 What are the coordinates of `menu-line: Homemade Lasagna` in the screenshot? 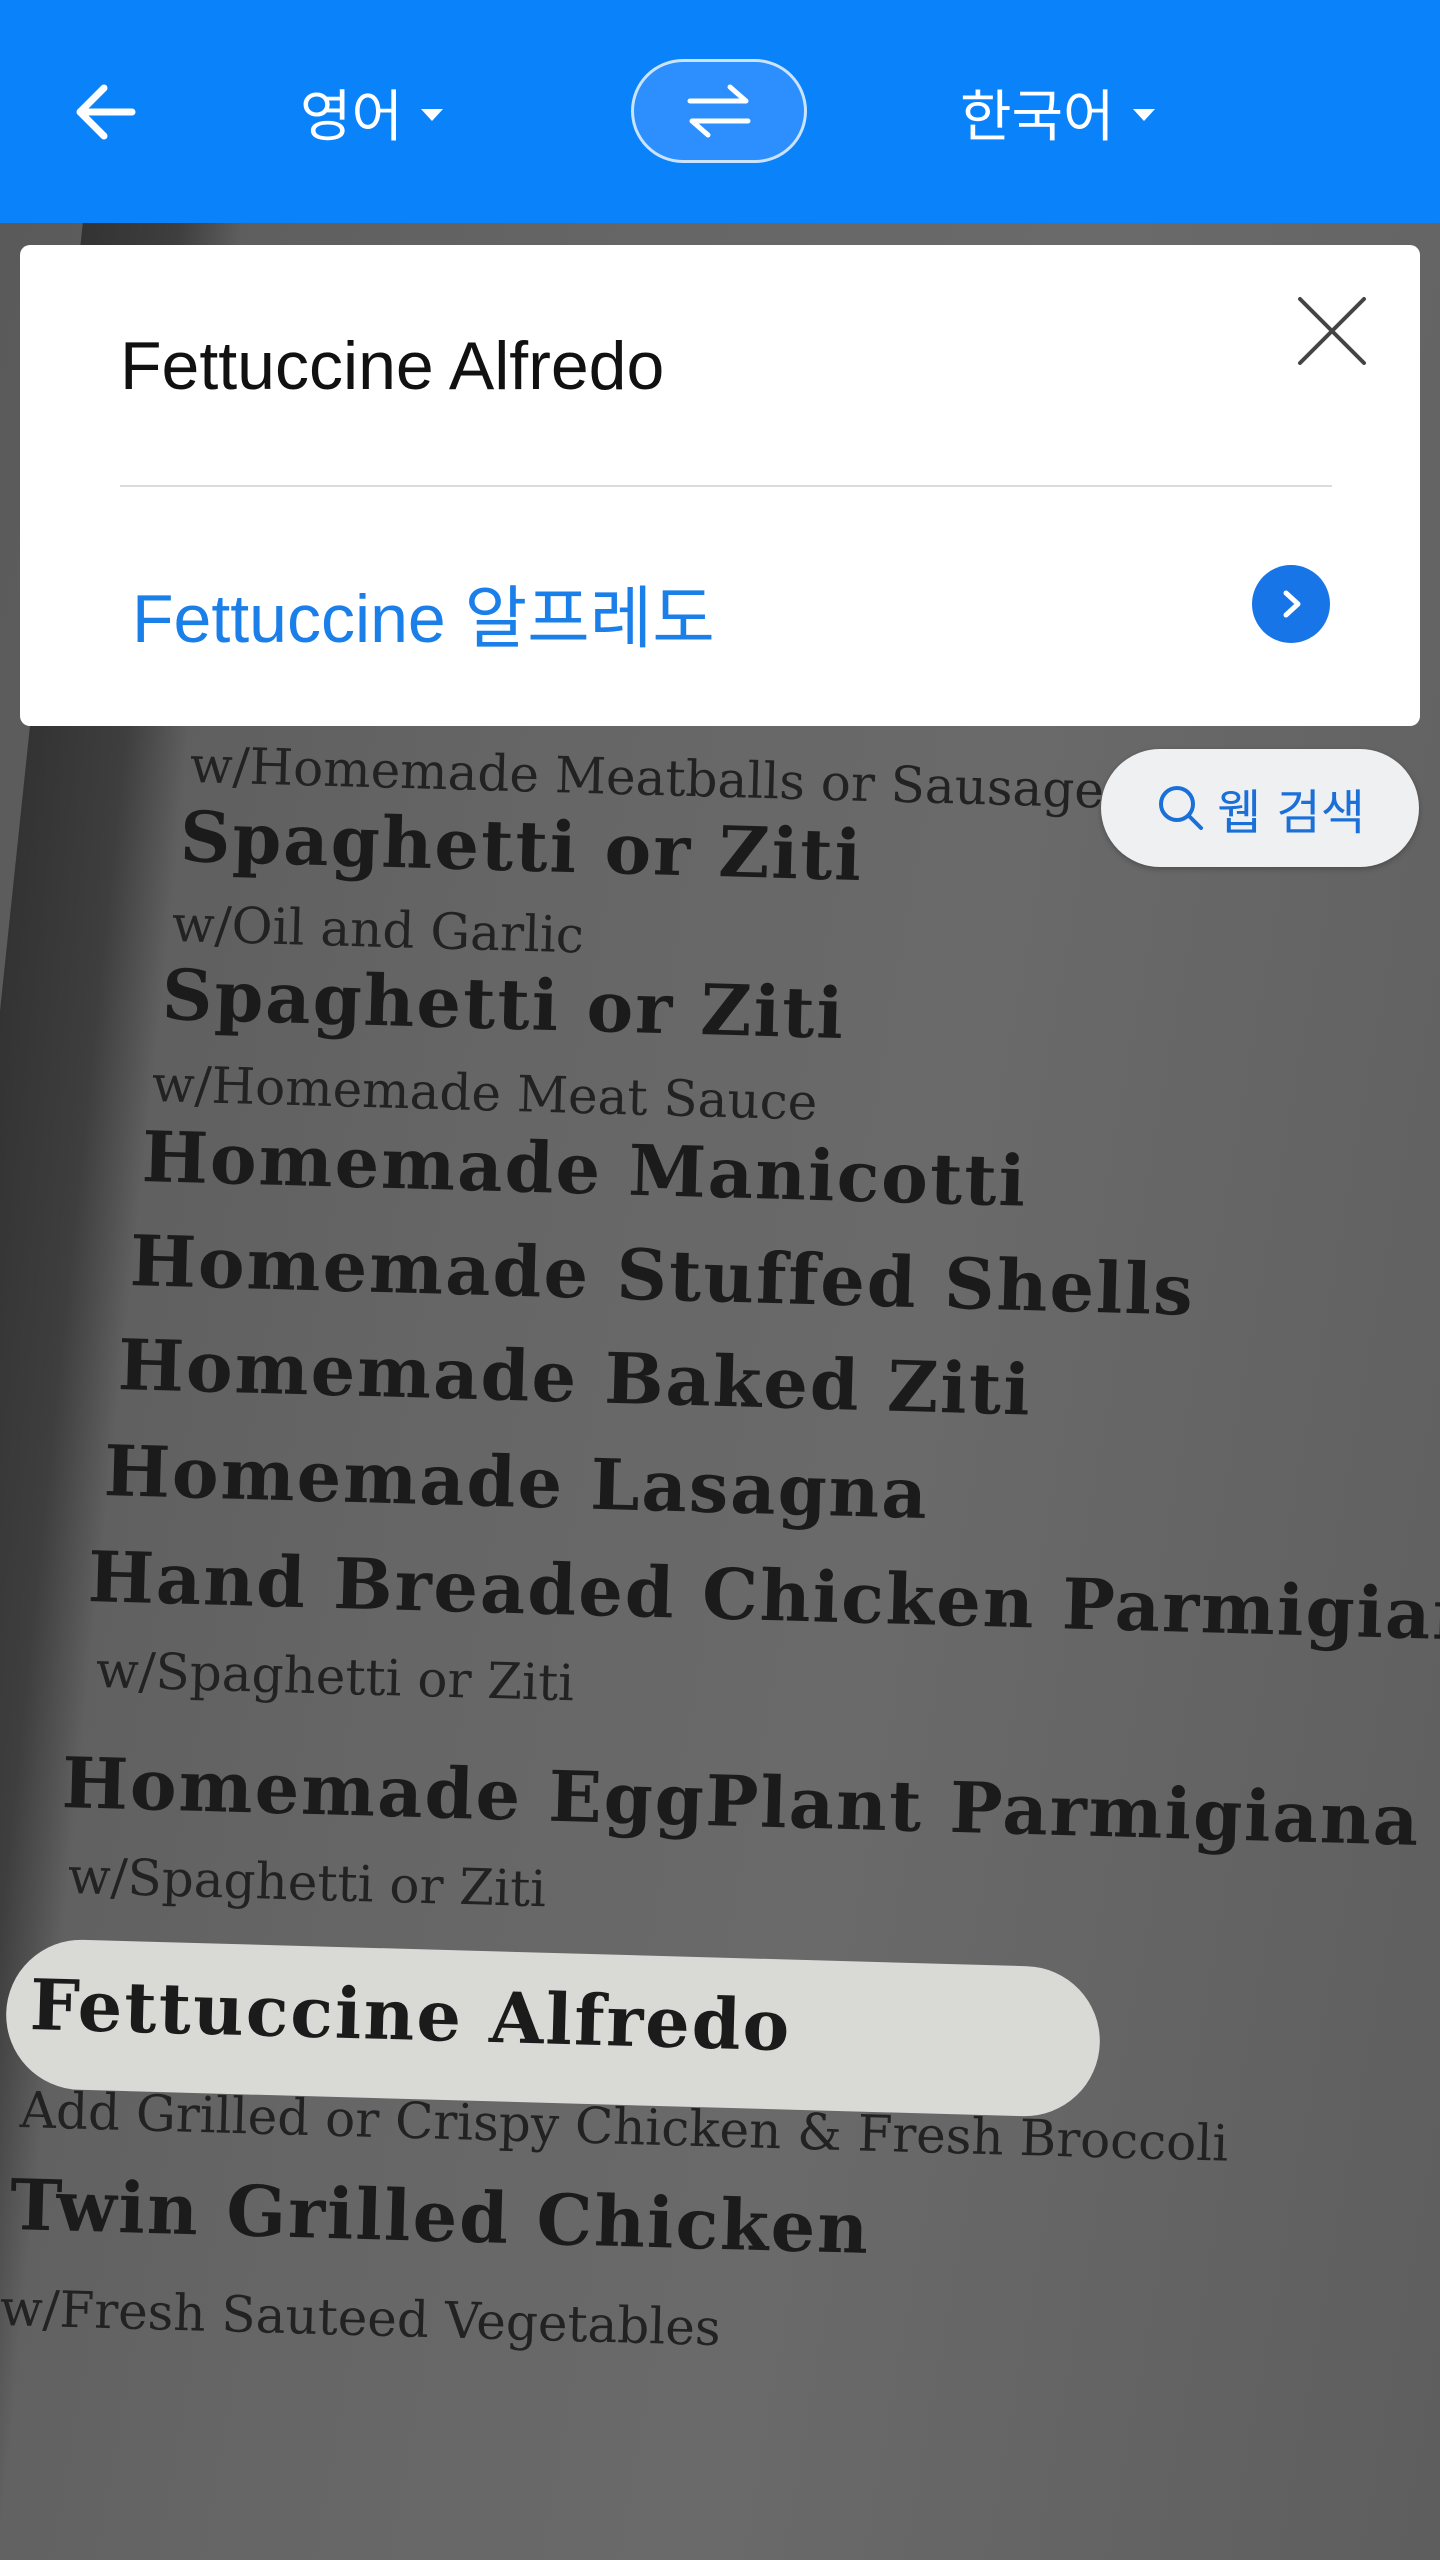 It's located at (516, 1482).